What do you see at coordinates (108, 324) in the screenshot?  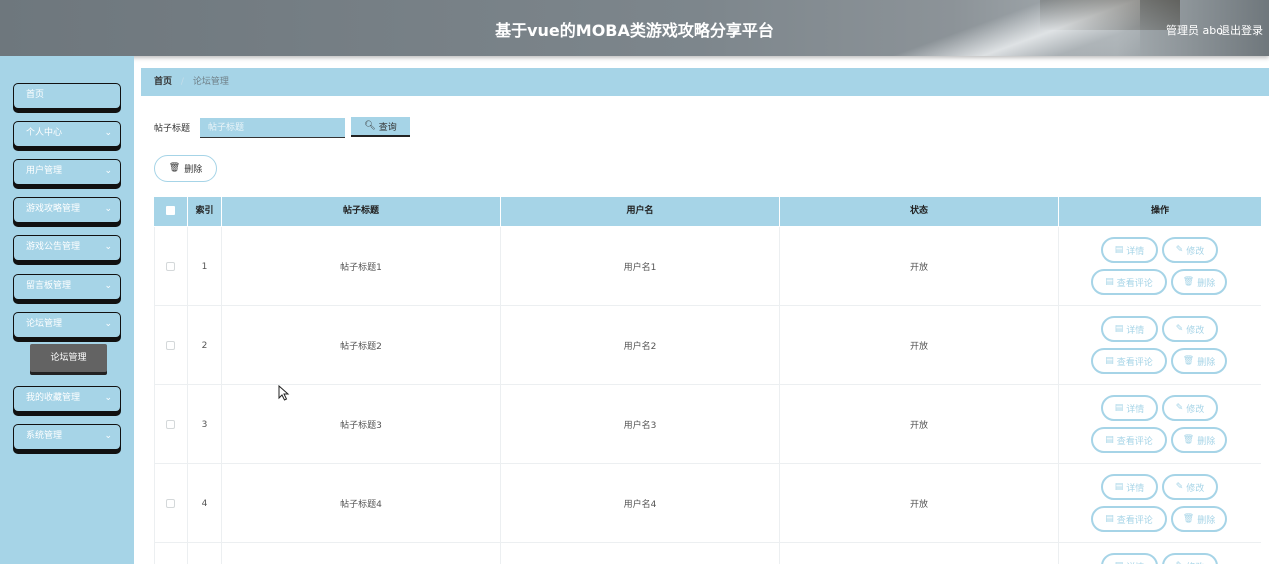 I see `chevron-up-icon: ⌄` at bounding box center [108, 324].